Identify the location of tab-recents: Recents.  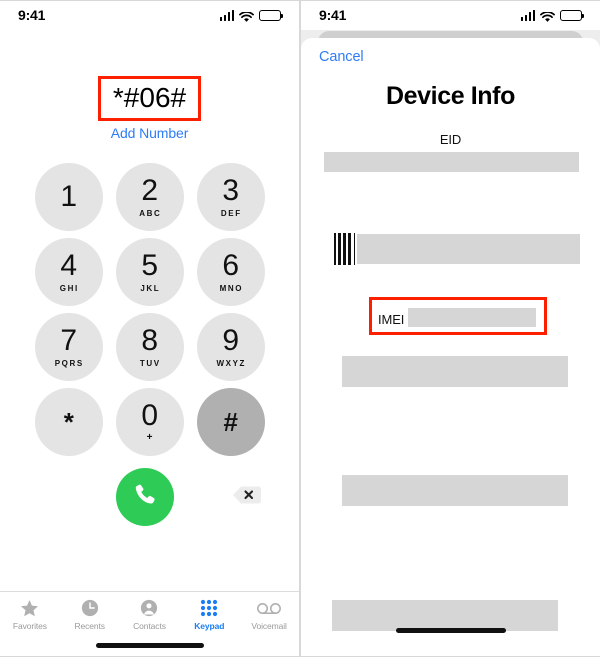
(90, 614).